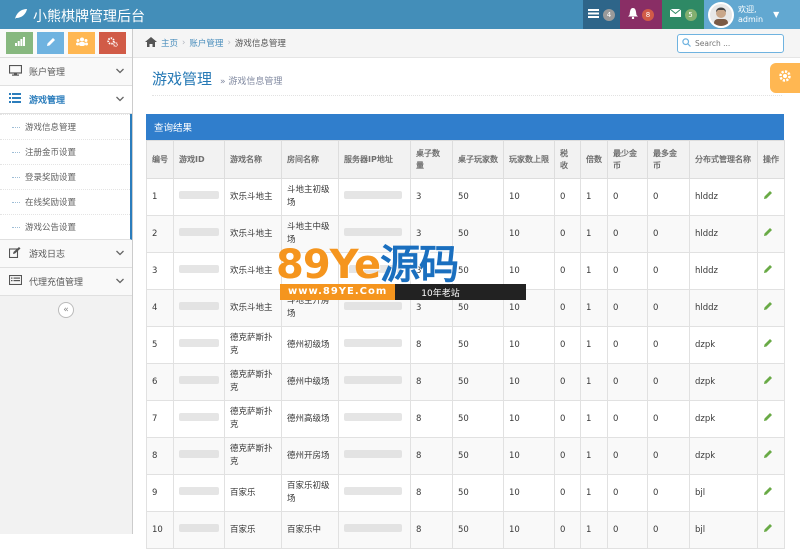 Image resolution: width=800 pixels, height=549 pixels. Describe the element at coordinates (478, 159) in the screenshot. I see `column-header: 桌子玩家数` at that location.